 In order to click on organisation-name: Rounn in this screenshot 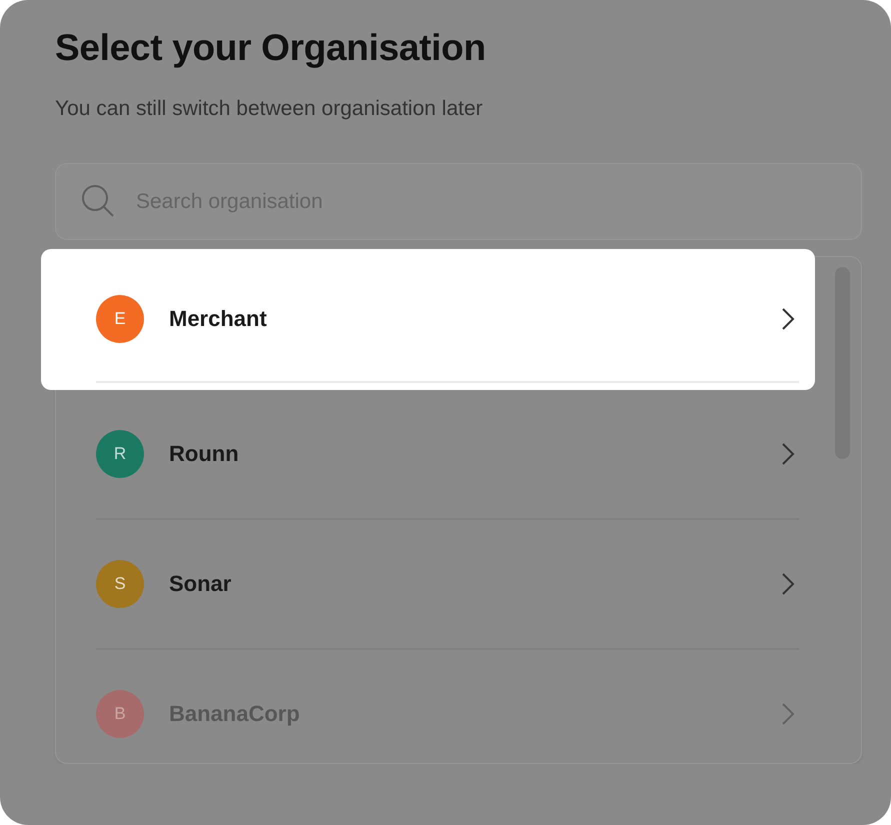, I will do `click(204, 454)`.